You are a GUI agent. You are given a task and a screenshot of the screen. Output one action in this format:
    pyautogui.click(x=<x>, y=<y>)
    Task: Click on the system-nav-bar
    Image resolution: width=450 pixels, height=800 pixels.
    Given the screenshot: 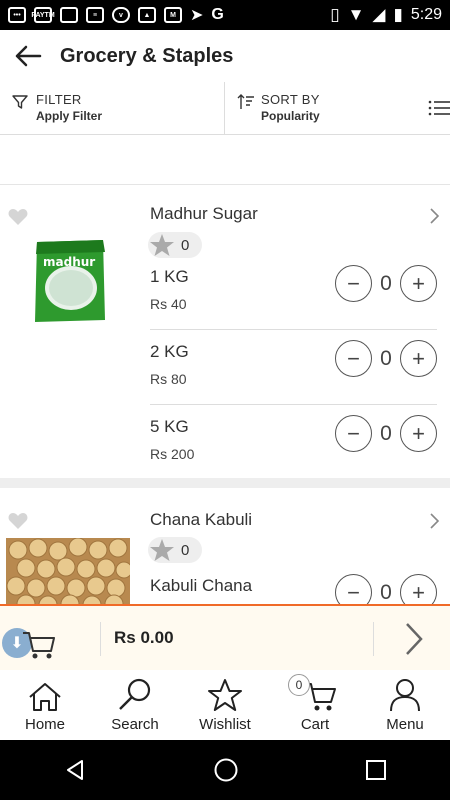 What is the action you would take?
    pyautogui.click(x=225, y=770)
    